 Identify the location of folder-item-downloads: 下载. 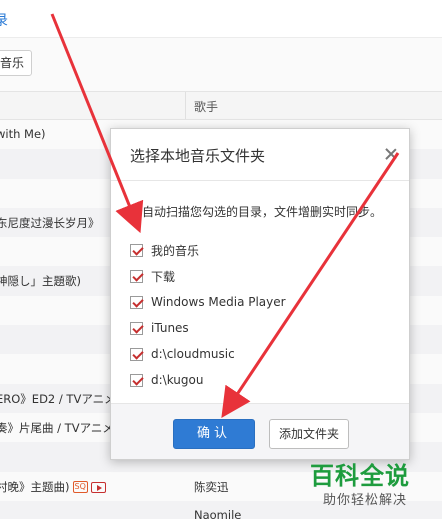
(260, 276).